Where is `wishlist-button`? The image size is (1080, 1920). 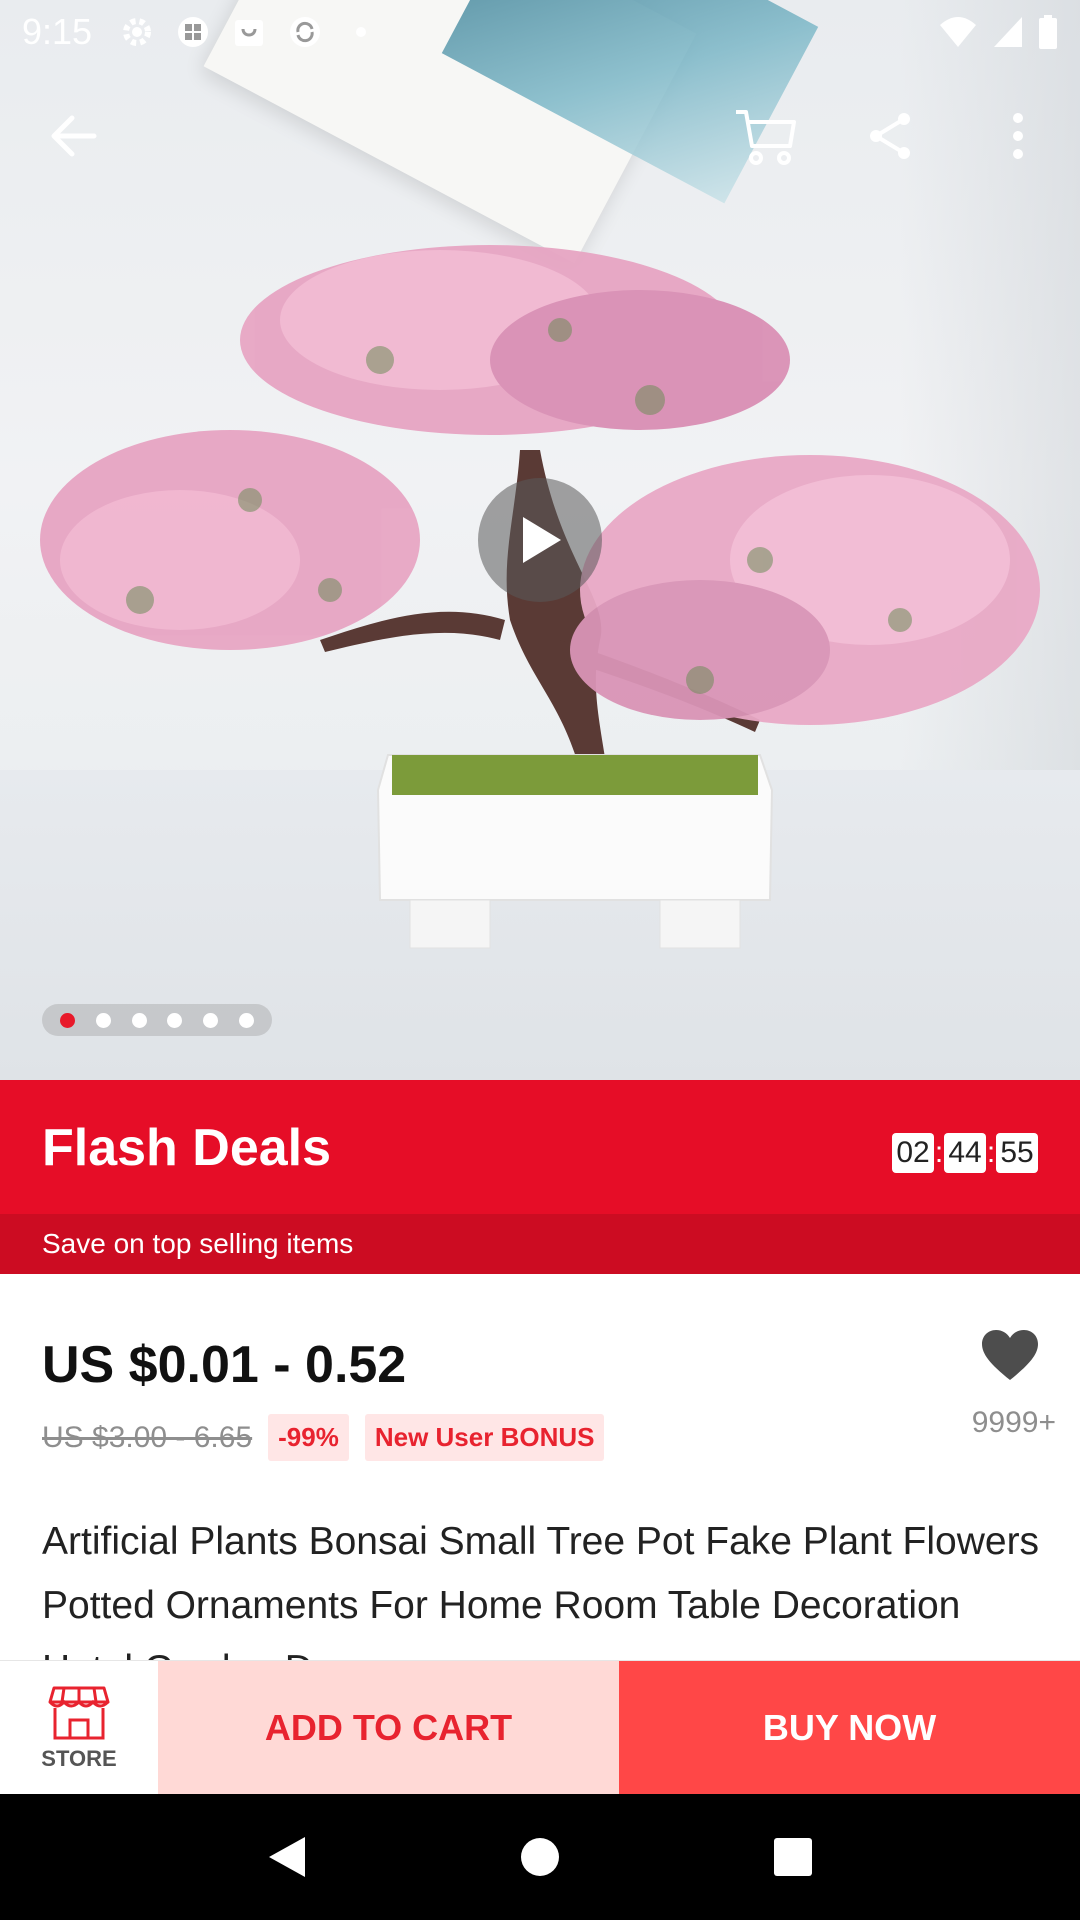
wishlist-button is located at coordinates (1010, 1357).